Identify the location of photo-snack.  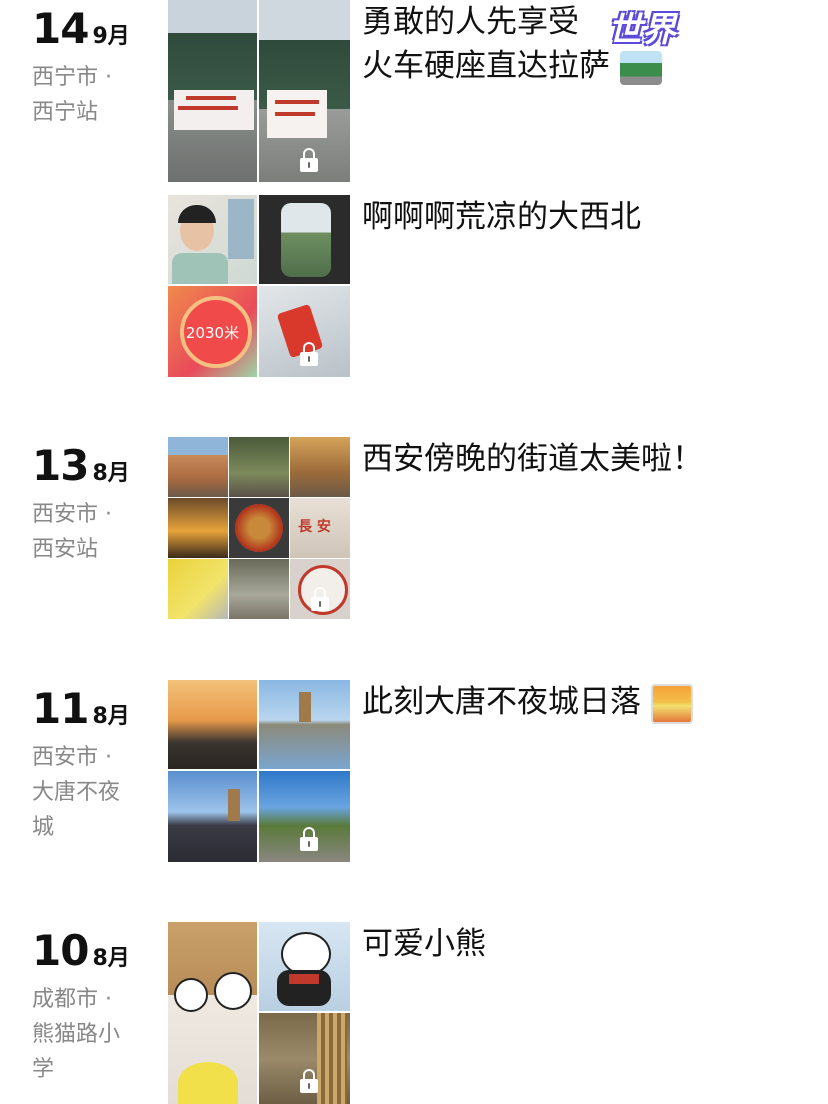
(304, 331).